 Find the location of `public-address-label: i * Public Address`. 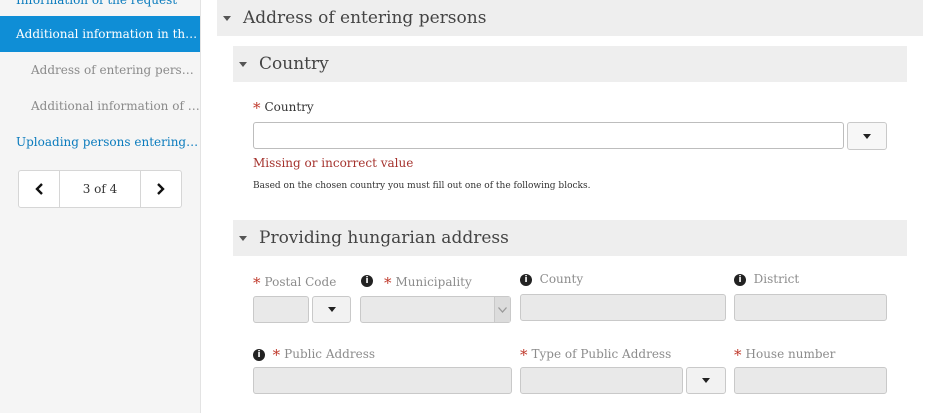

public-address-label: i * Public Address is located at coordinates (314, 354).